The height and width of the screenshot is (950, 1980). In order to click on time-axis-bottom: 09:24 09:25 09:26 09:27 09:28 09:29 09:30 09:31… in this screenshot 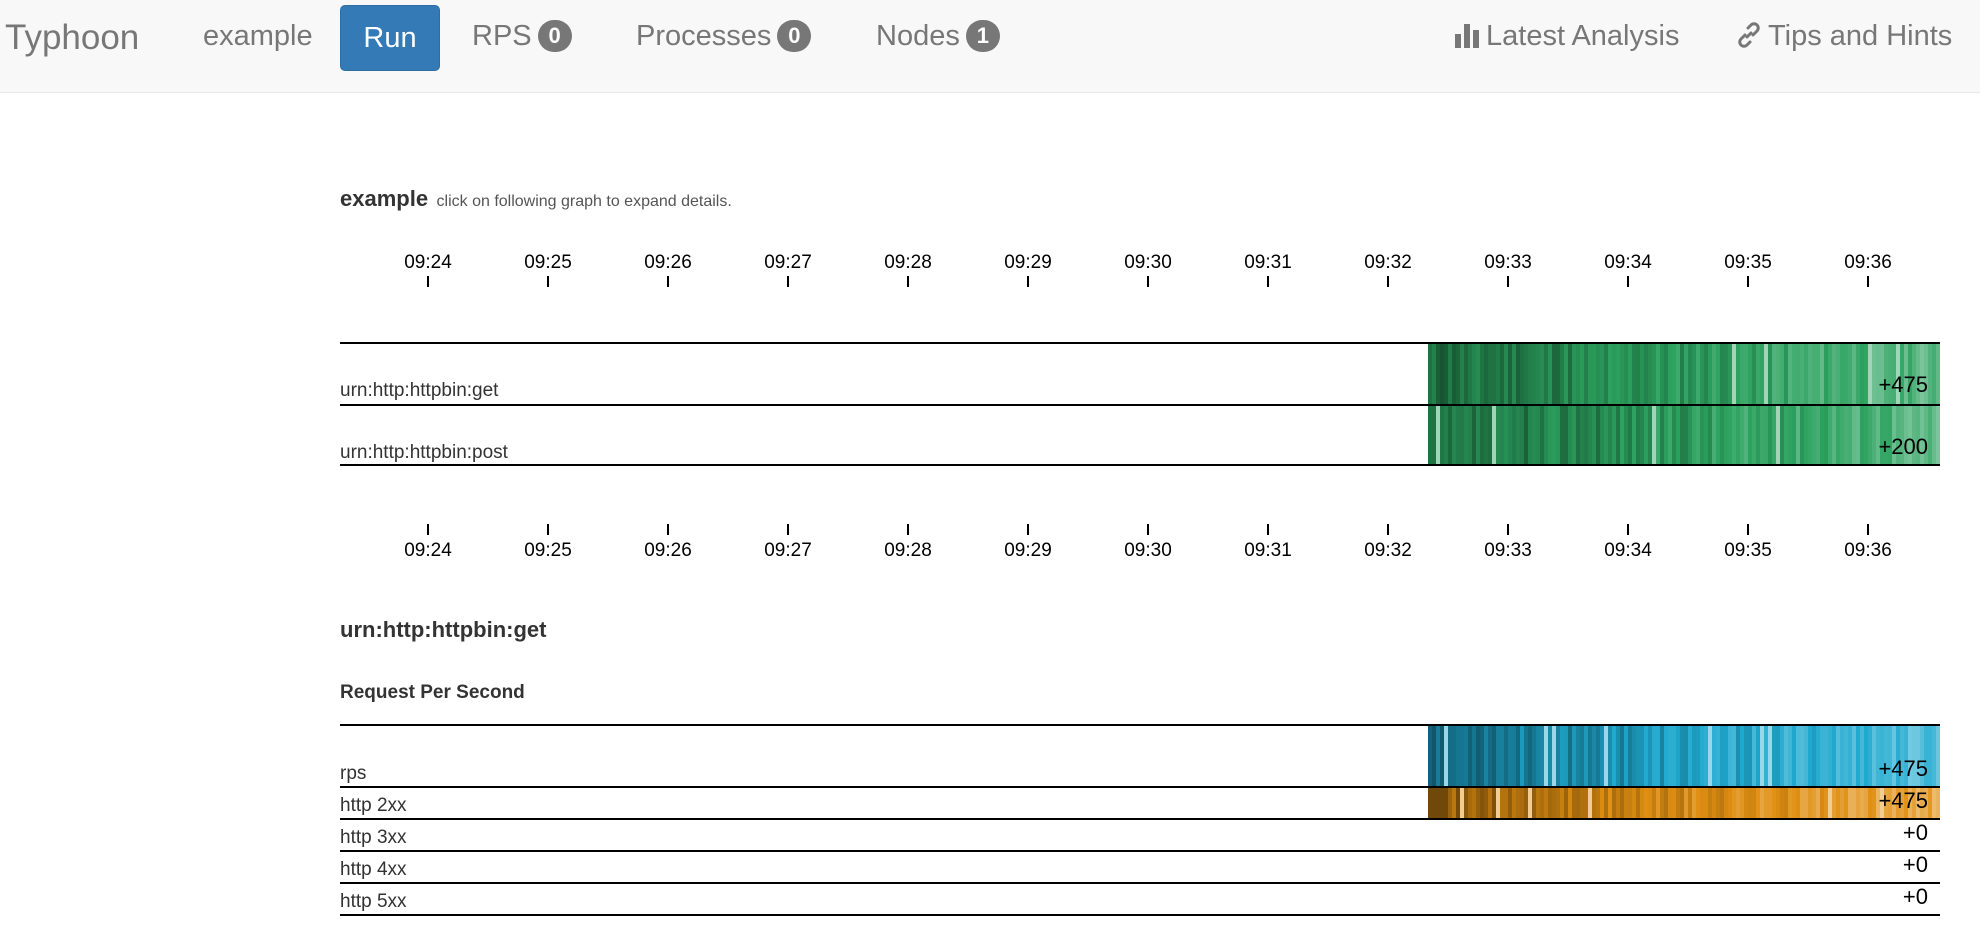, I will do `click(1140, 554)`.